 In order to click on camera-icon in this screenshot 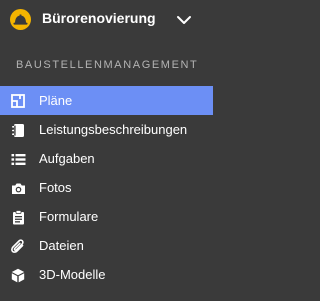, I will do `click(18, 188)`.